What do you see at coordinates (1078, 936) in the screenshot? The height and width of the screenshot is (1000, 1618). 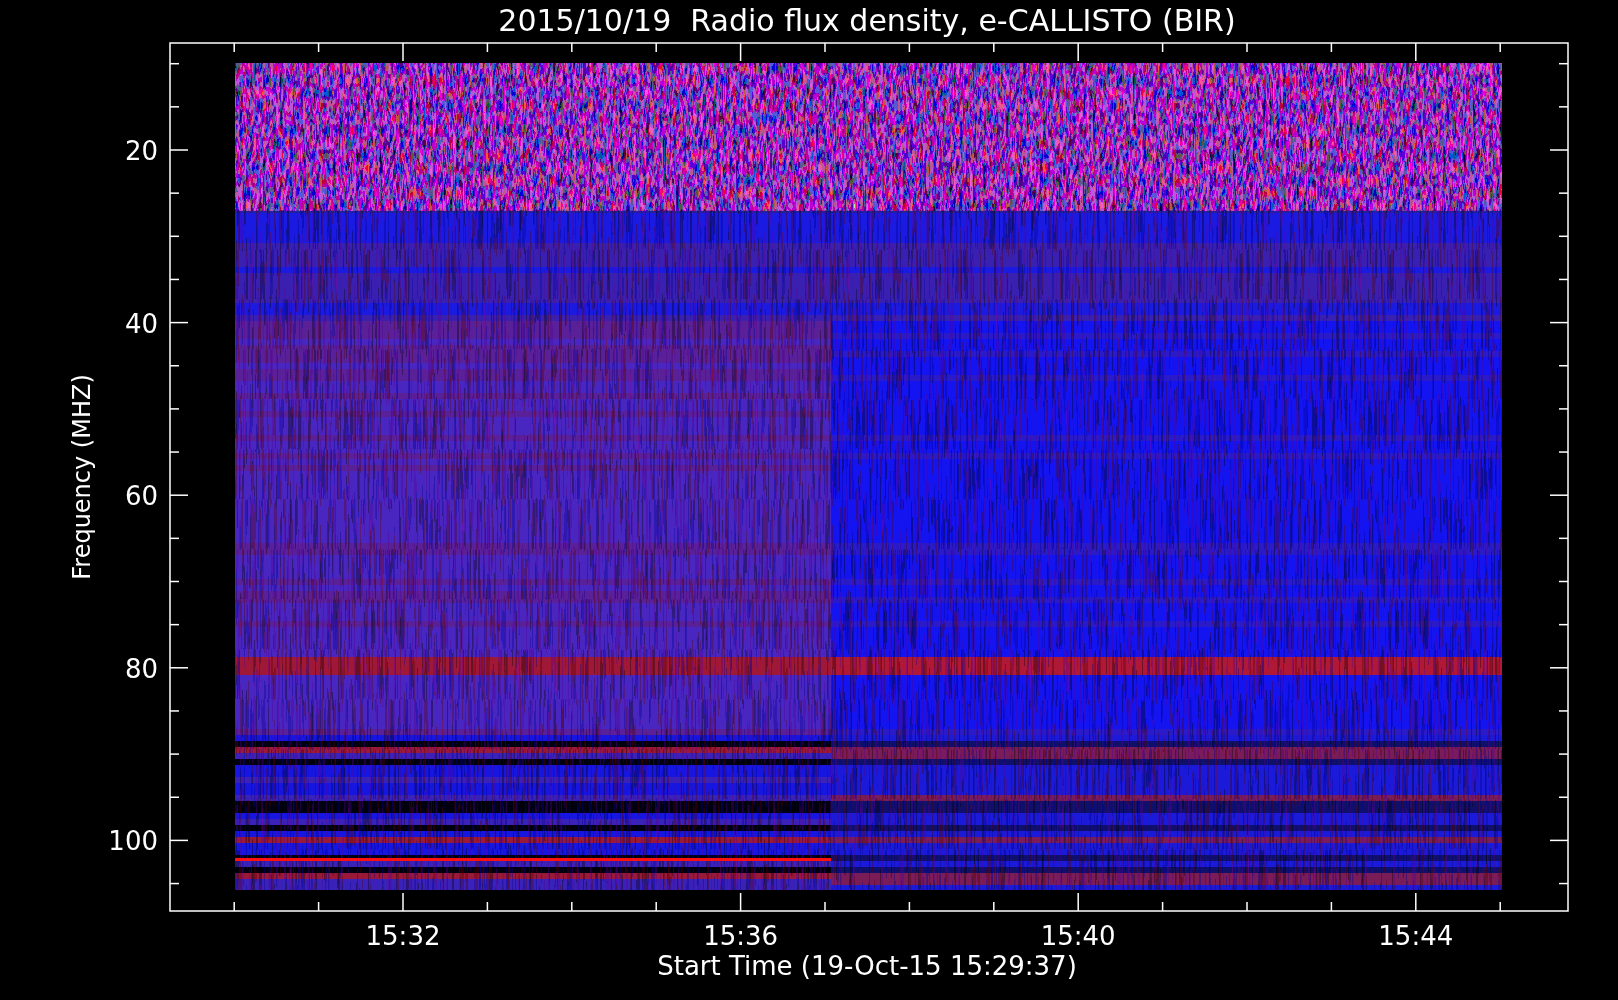 I see `x-tick-label: 15:40` at bounding box center [1078, 936].